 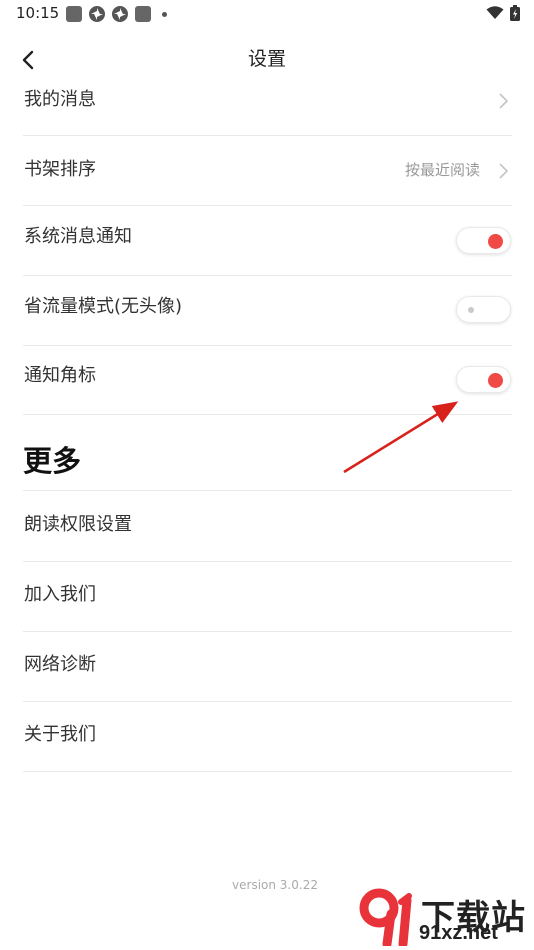 I want to click on row-label: 我的消息, so click(x=60, y=99).